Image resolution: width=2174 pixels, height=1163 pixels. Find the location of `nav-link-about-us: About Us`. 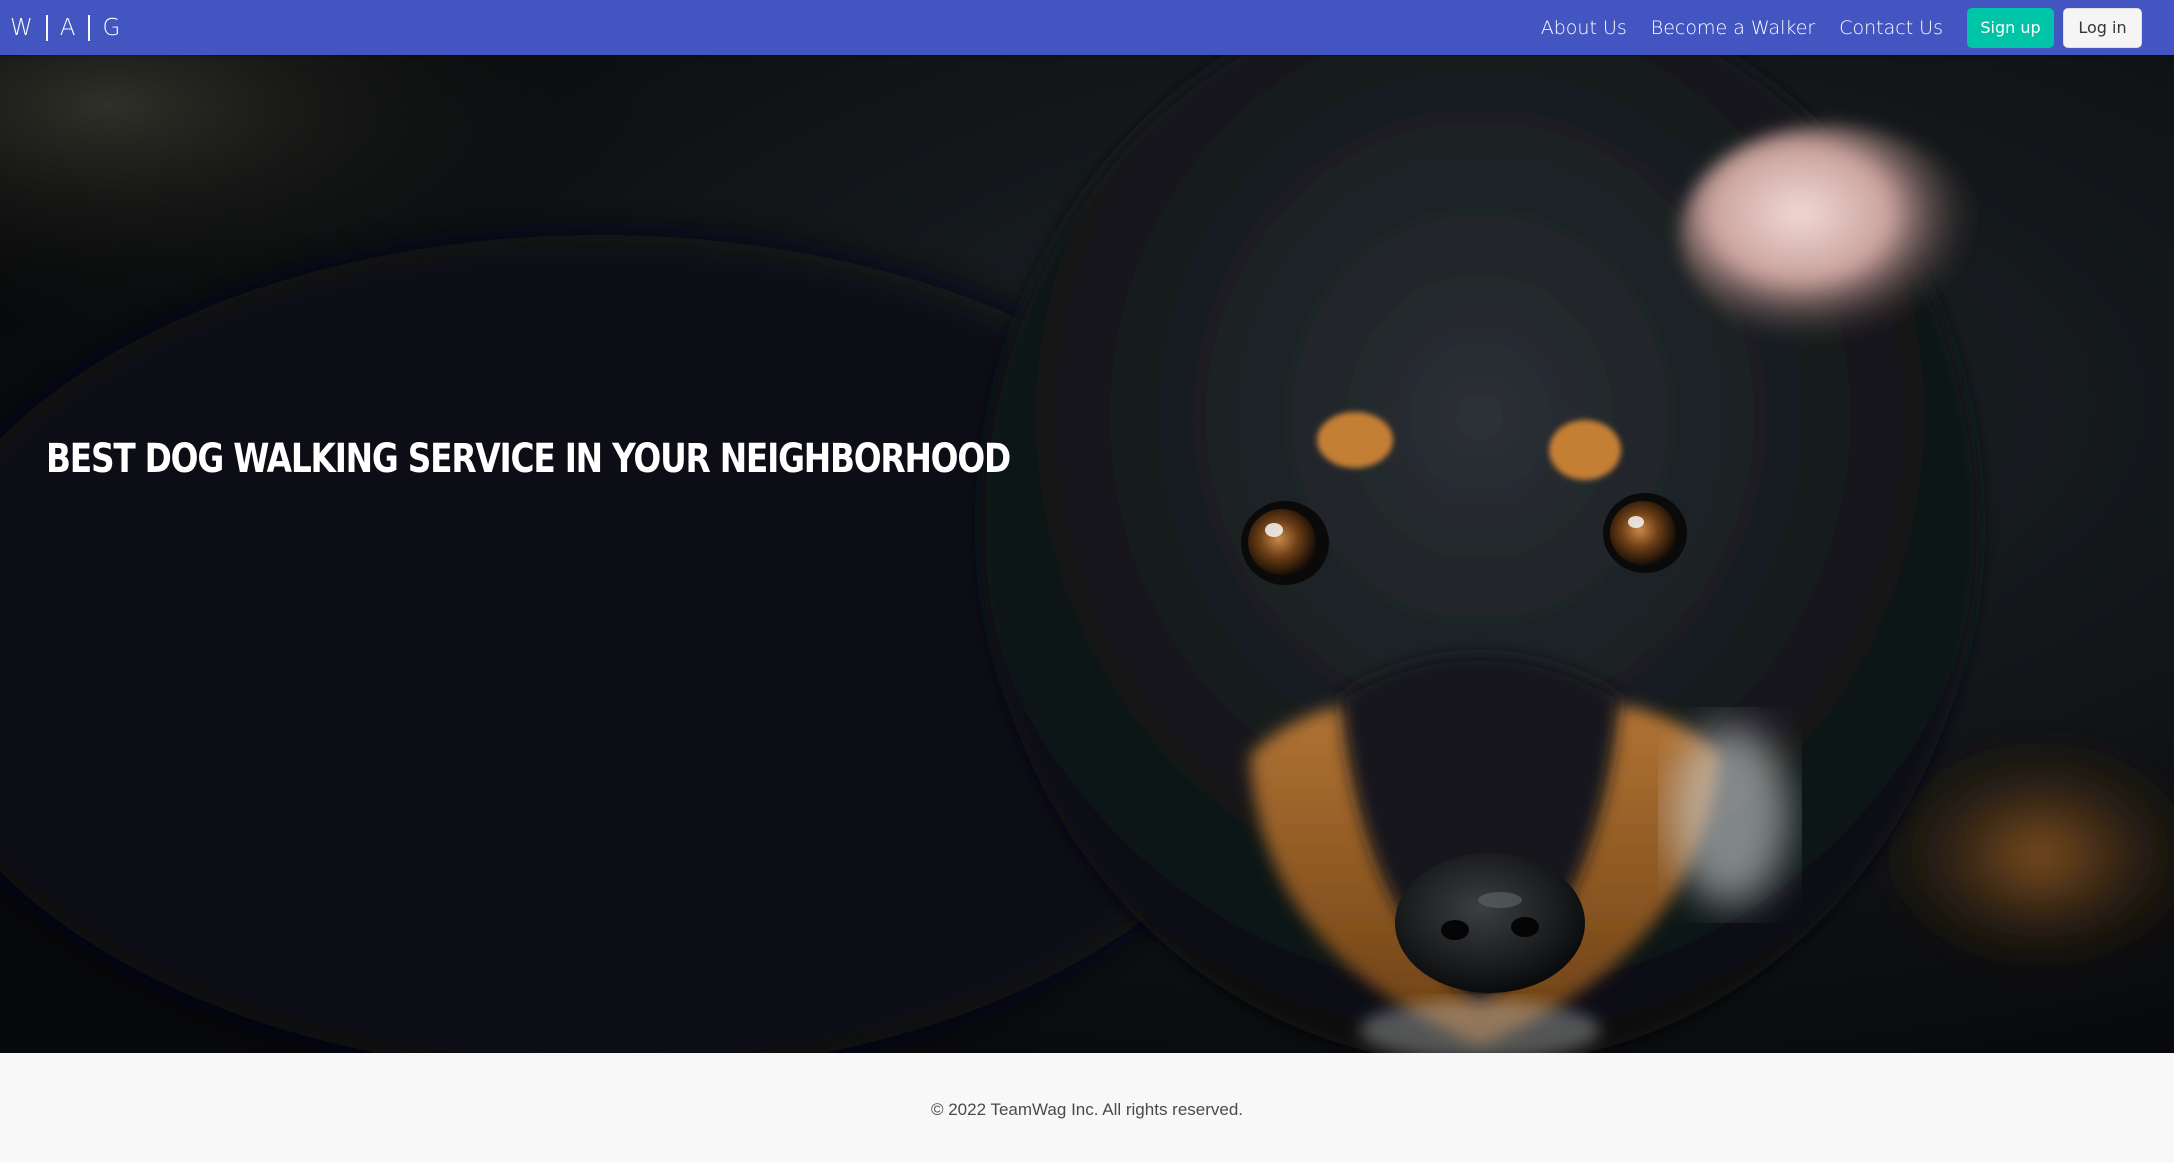

nav-link-about-us: About Us is located at coordinates (1584, 28).